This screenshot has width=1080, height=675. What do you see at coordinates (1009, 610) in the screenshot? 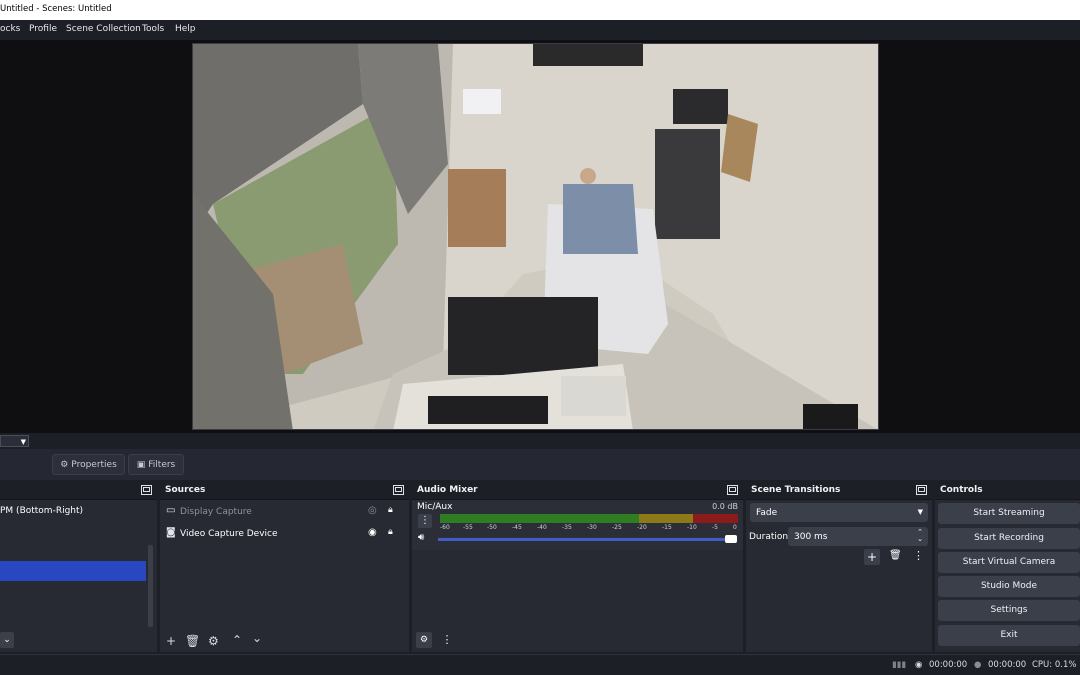
I see `settings-button: Settings` at bounding box center [1009, 610].